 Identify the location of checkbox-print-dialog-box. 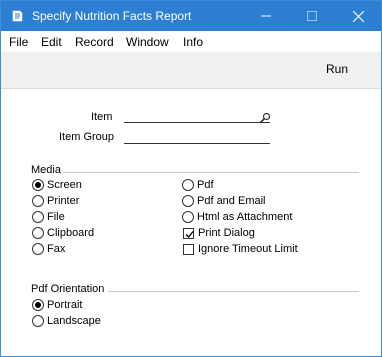
(188, 233).